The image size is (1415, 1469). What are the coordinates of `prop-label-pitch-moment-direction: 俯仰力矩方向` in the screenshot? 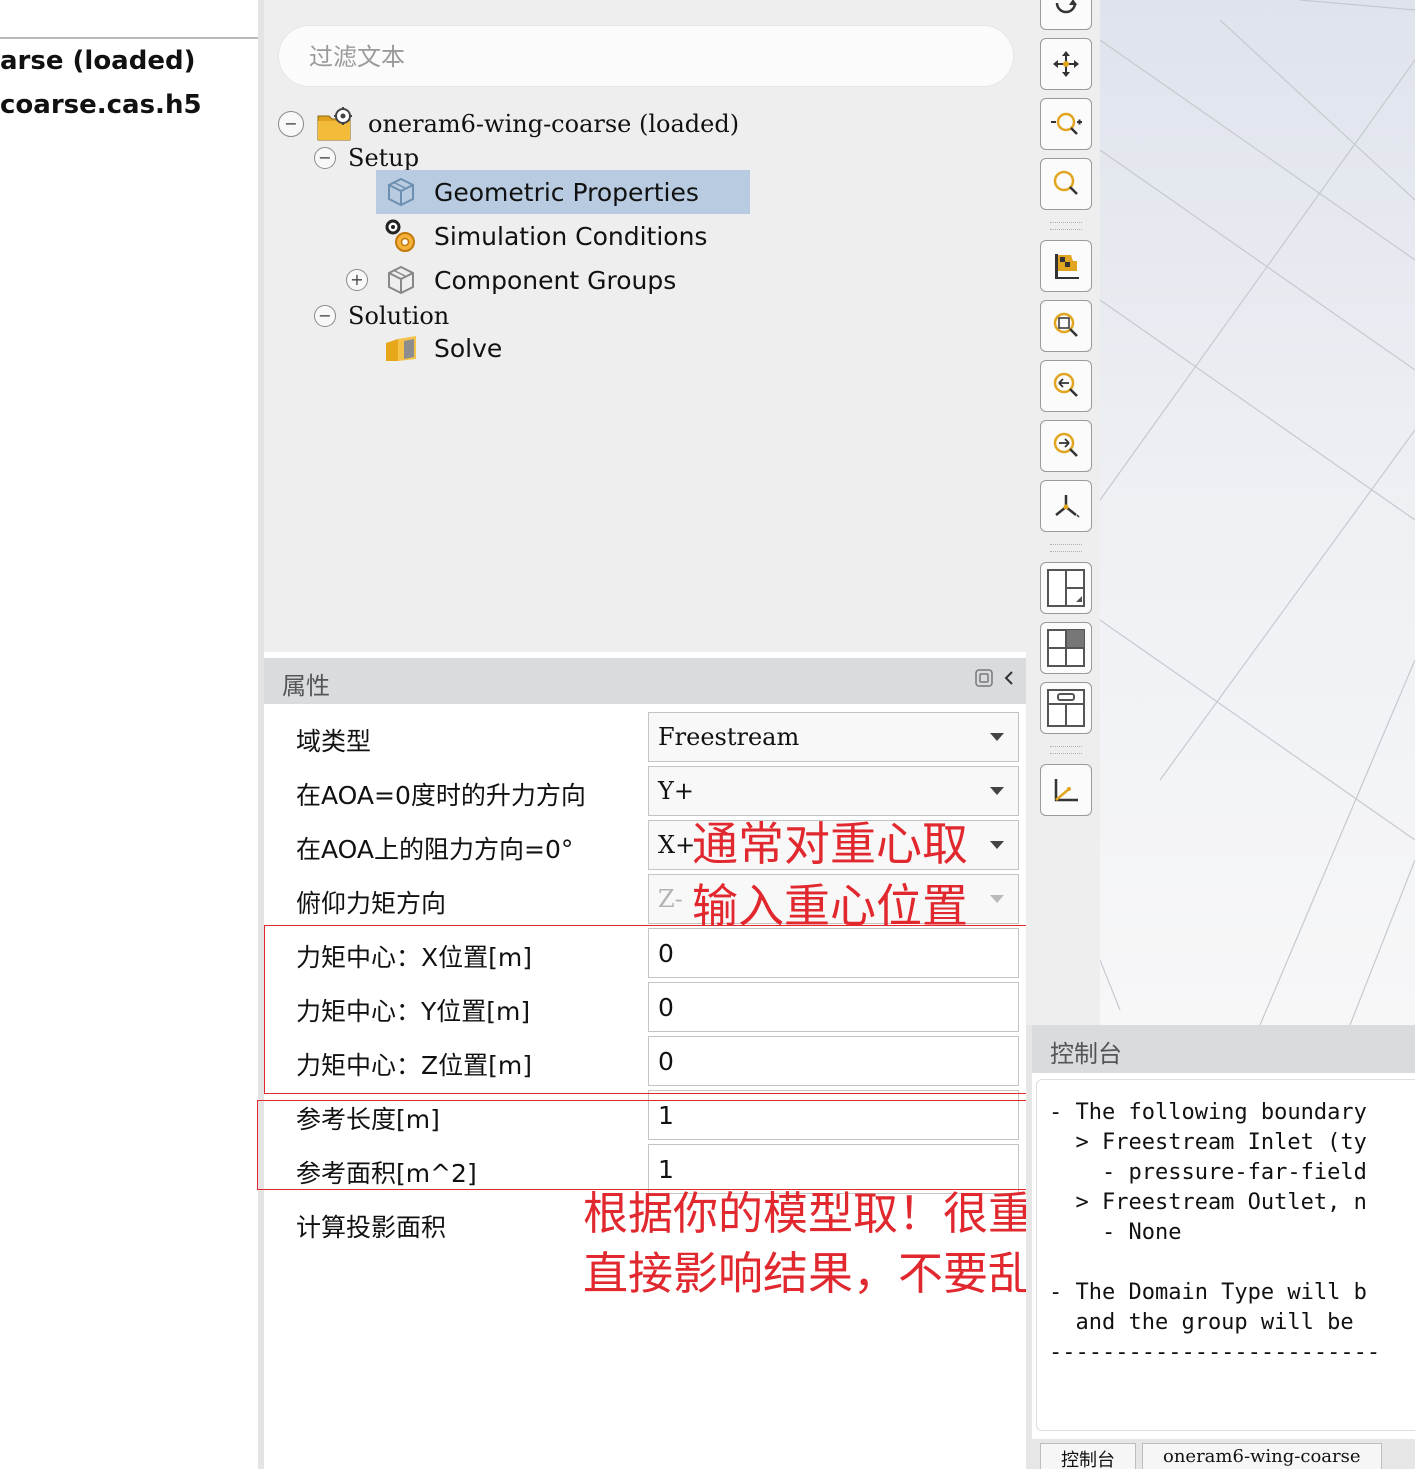 It's located at (371, 903).